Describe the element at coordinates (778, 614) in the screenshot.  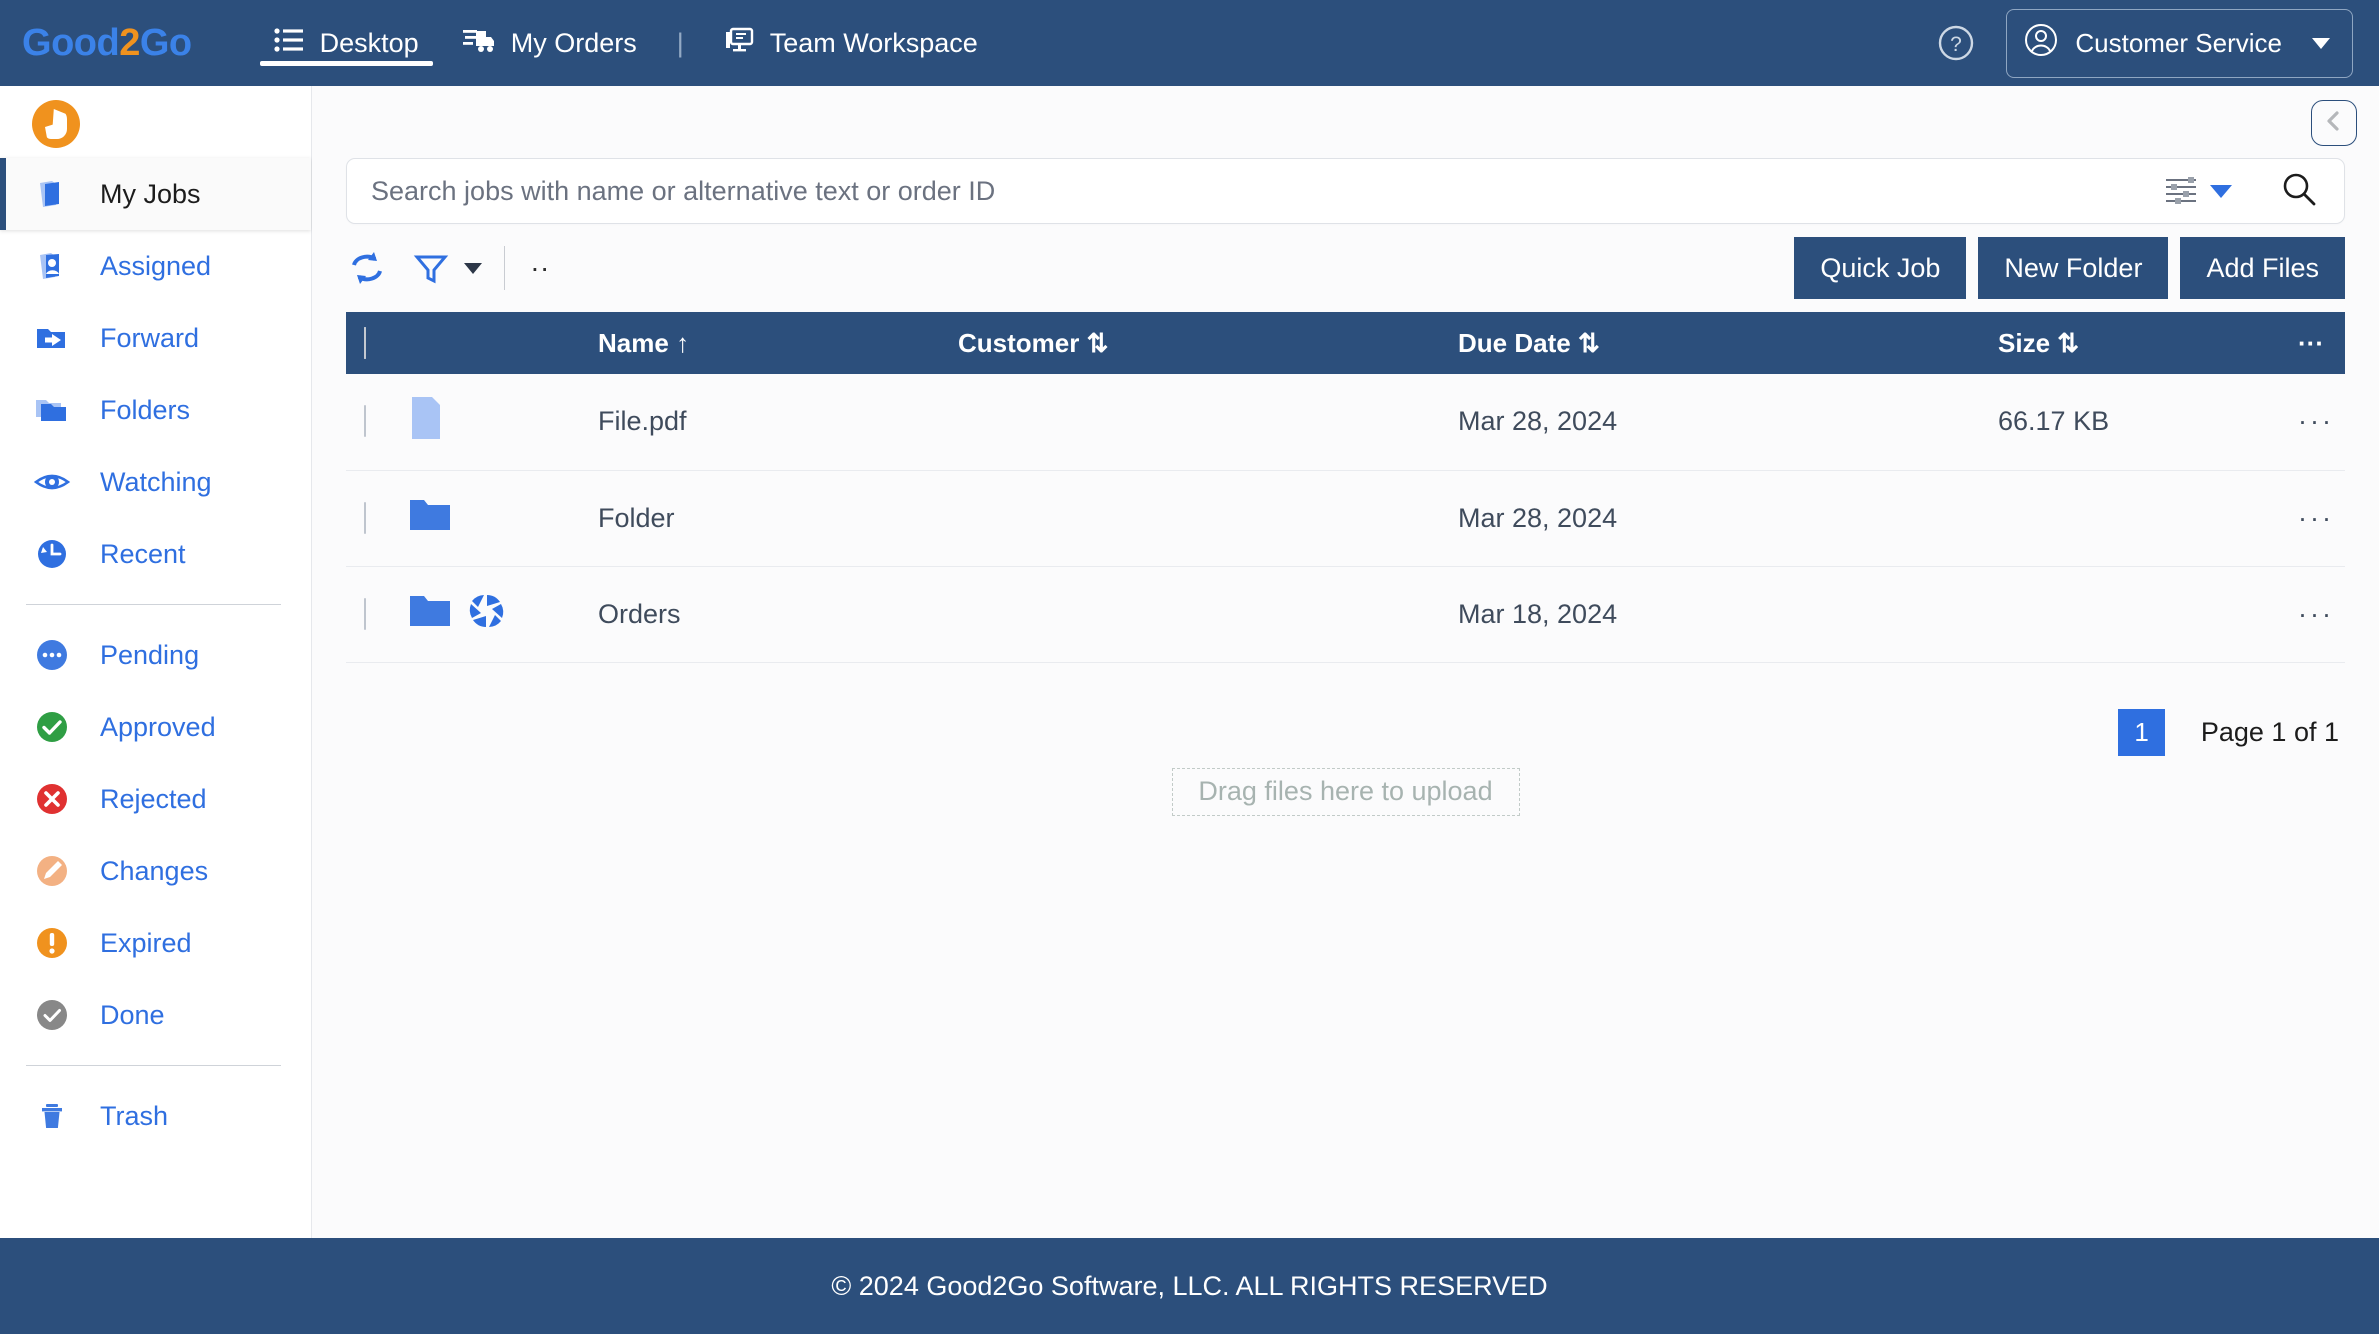
I see `row-name: Orders` at that location.